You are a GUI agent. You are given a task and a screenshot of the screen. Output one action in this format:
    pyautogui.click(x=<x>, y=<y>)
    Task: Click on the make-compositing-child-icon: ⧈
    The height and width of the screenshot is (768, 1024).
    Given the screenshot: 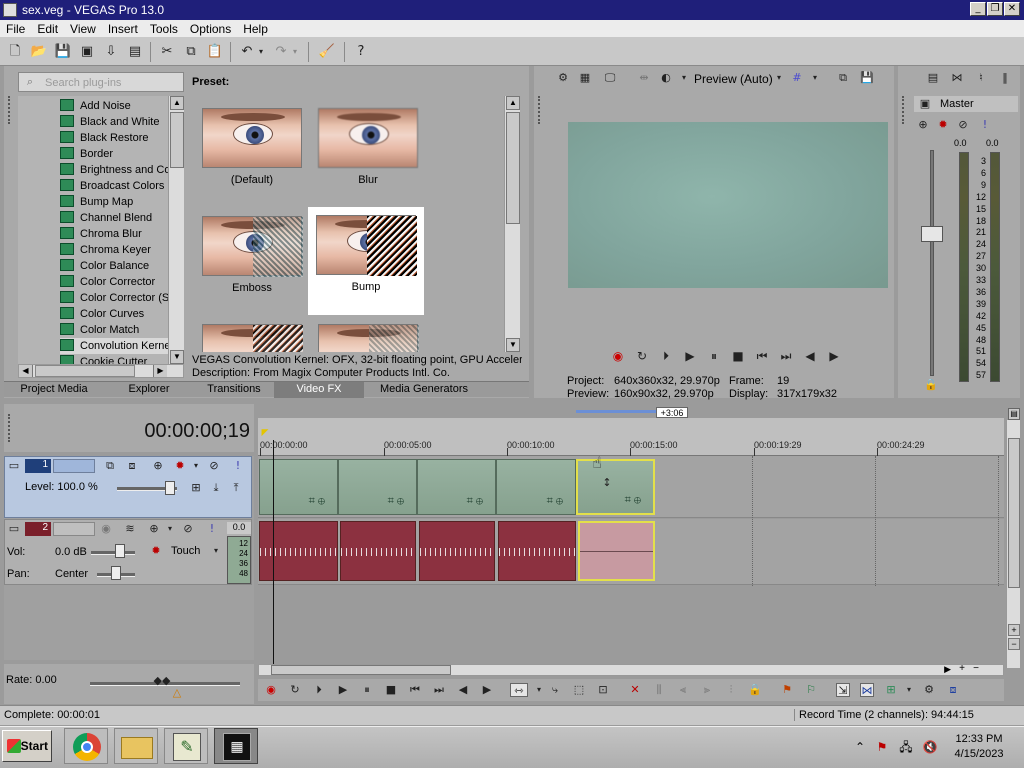 What is the action you would take?
    pyautogui.click(x=132, y=466)
    